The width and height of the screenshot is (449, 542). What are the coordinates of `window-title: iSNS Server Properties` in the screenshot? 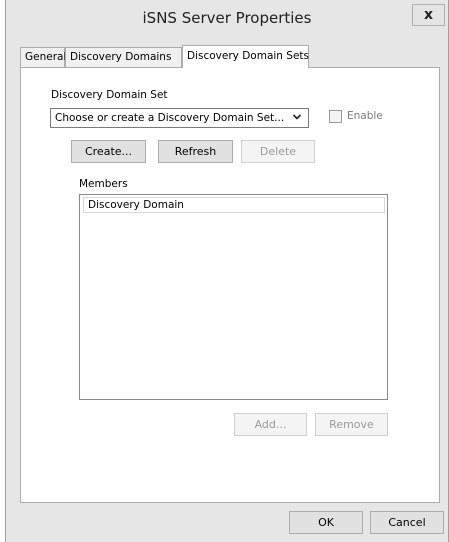 It's located at (227, 18).